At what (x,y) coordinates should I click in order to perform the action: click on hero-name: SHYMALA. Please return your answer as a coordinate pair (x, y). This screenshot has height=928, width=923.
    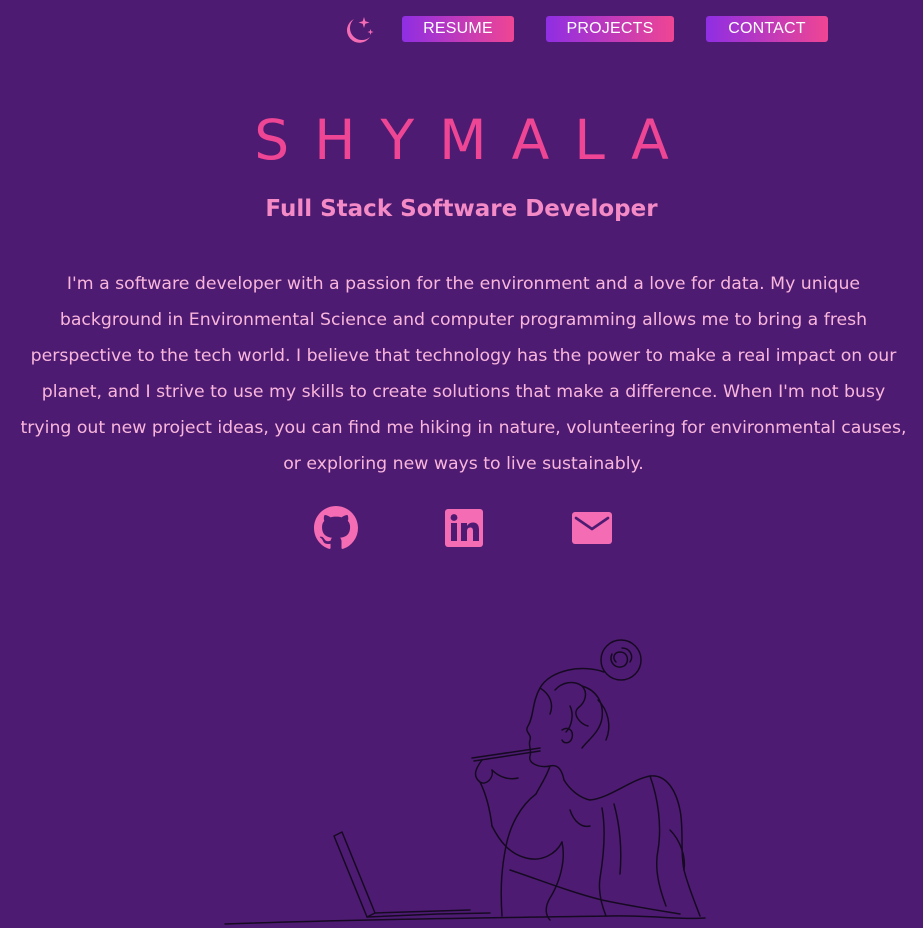
    Looking at the image, I should click on (474, 140).